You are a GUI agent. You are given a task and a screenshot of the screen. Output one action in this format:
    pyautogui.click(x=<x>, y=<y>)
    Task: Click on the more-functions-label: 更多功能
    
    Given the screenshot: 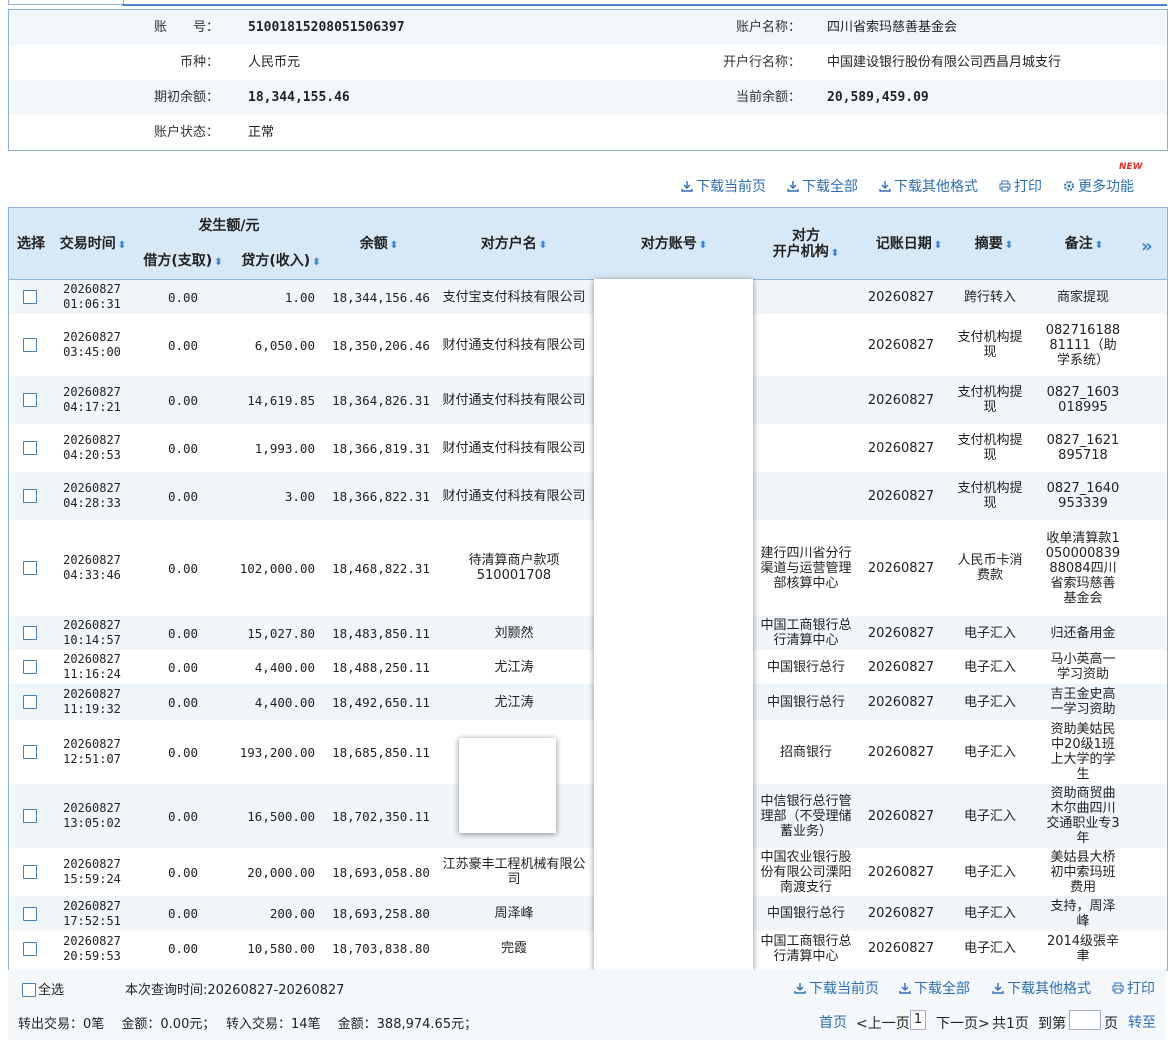 What is the action you would take?
    pyautogui.click(x=1106, y=187)
    